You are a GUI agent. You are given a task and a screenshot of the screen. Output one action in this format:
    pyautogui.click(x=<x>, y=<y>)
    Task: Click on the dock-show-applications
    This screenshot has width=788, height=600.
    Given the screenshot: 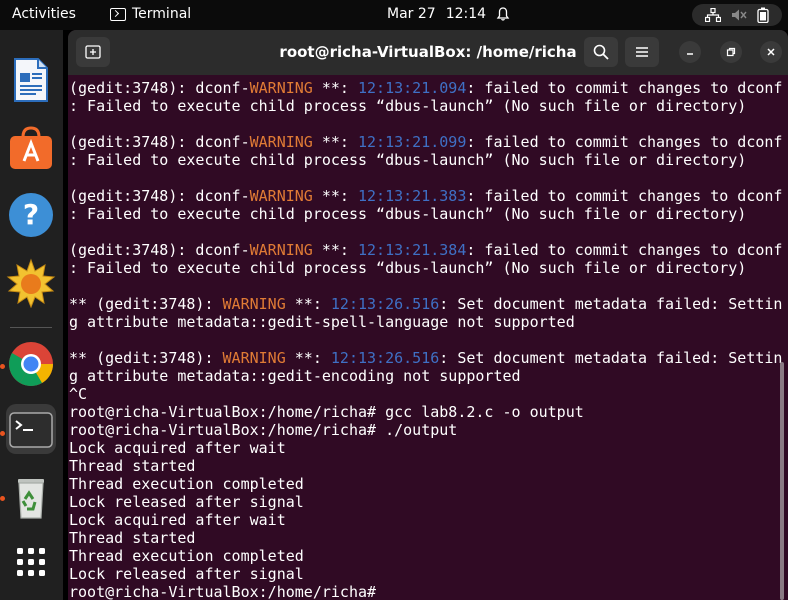 What is the action you would take?
    pyautogui.click(x=31, y=562)
    